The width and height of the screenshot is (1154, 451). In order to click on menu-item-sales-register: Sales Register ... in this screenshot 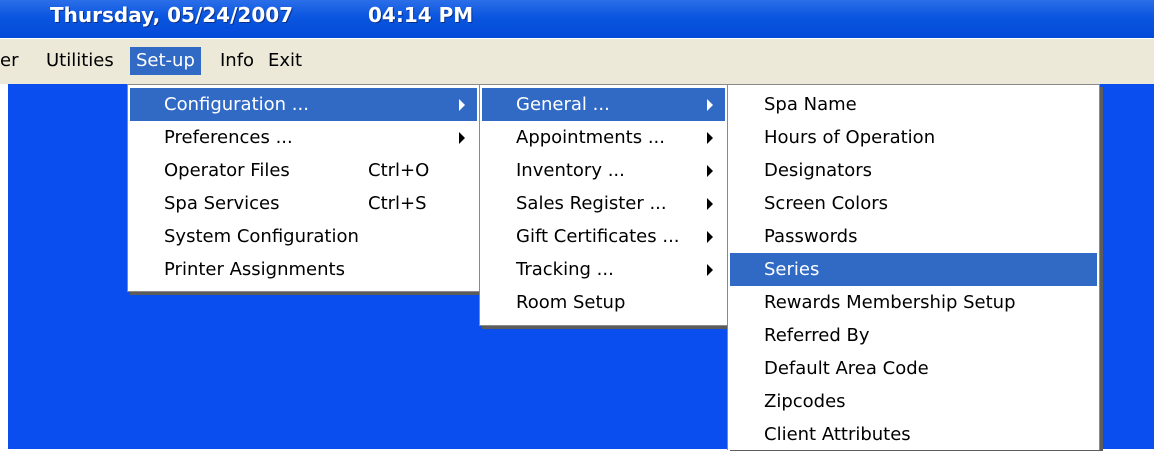, I will do `click(603, 203)`.